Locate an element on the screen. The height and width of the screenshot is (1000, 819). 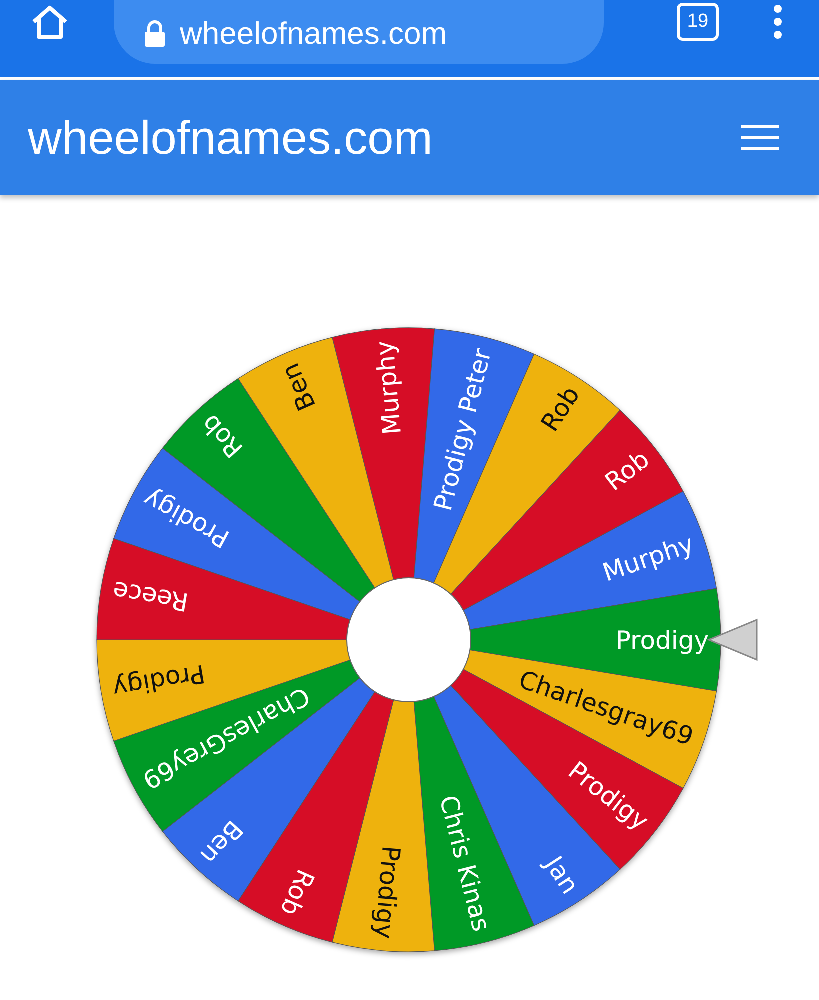
home-icon is located at coordinates (50, 21).